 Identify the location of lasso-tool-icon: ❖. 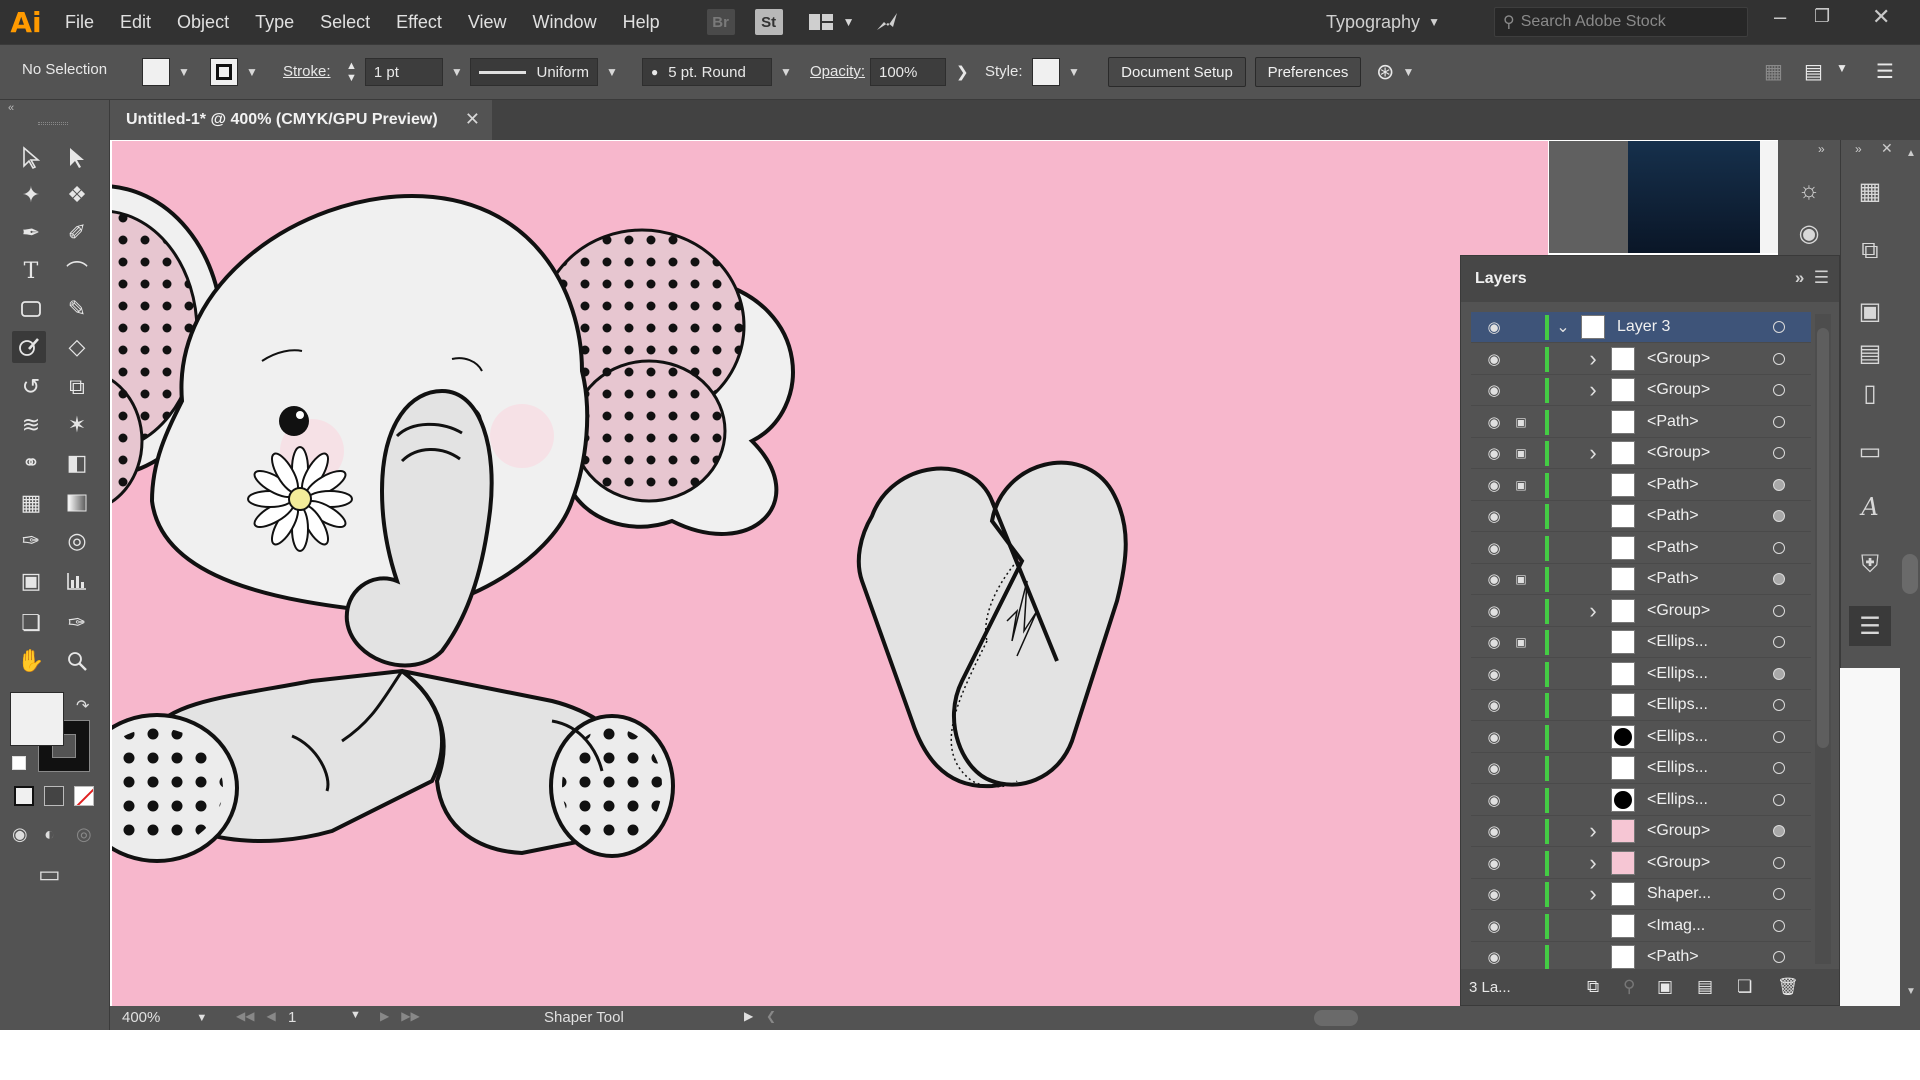
(77, 195).